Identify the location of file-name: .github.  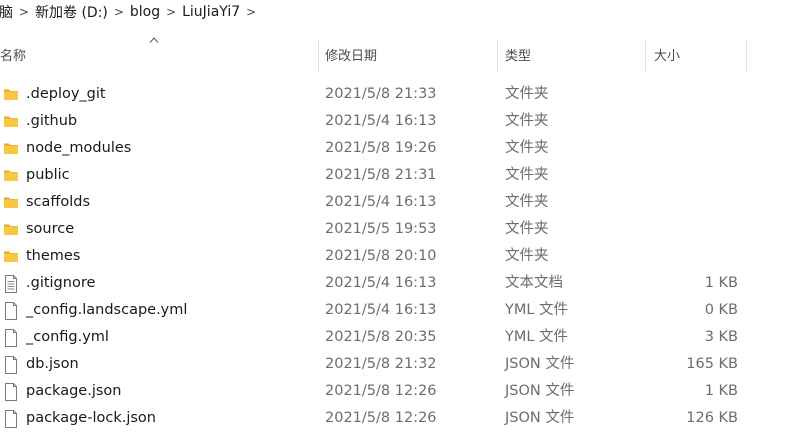
(52, 121).